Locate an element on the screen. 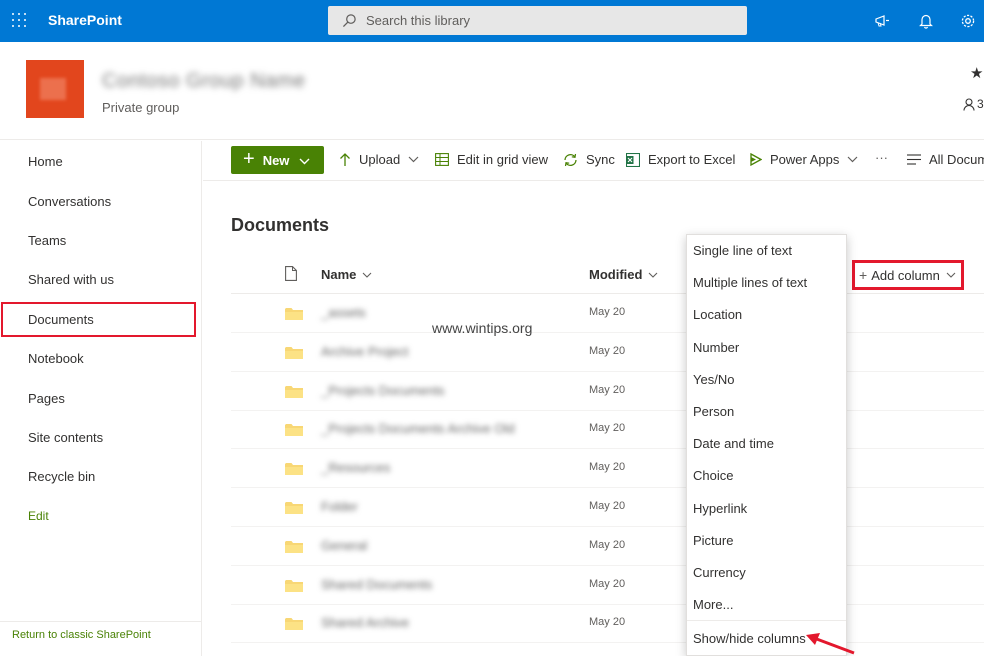 This screenshot has height=656, width=984. new-button: + New is located at coordinates (277, 160).